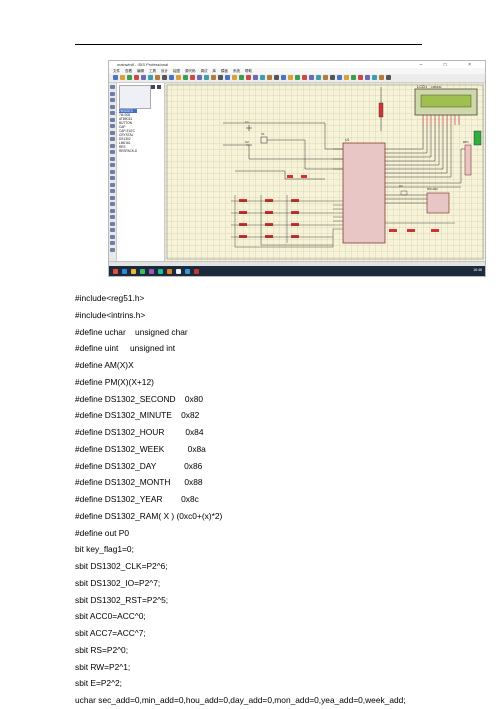 This screenshot has height=709, width=496. What do you see at coordinates (248, 71) in the screenshot?
I see `menu-item: 帮助` at bounding box center [248, 71].